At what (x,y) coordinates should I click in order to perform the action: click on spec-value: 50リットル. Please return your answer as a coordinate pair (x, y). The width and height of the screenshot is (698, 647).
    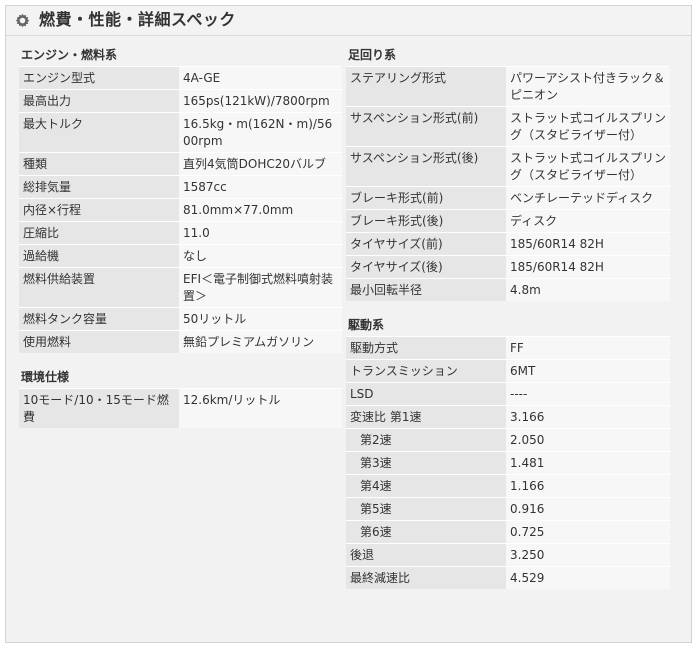
    Looking at the image, I should click on (260, 319).